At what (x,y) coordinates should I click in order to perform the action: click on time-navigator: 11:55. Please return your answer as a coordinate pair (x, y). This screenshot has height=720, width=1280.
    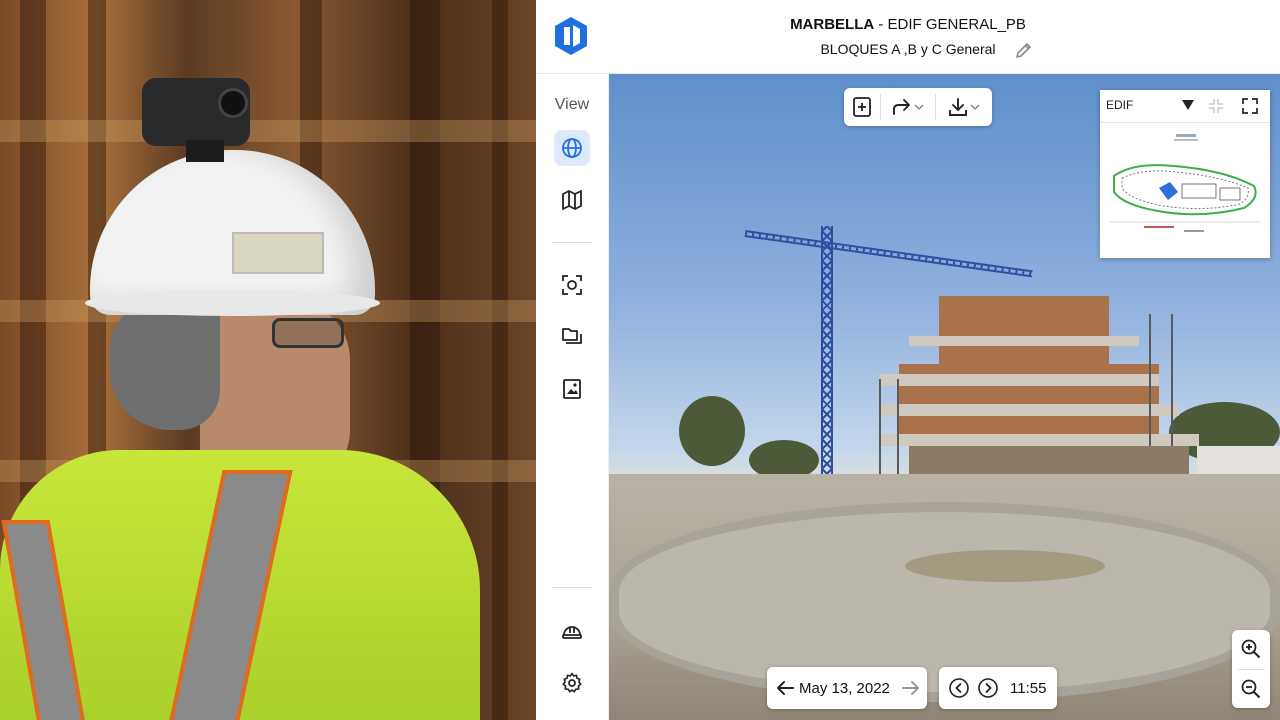
    Looking at the image, I should click on (998, 688).